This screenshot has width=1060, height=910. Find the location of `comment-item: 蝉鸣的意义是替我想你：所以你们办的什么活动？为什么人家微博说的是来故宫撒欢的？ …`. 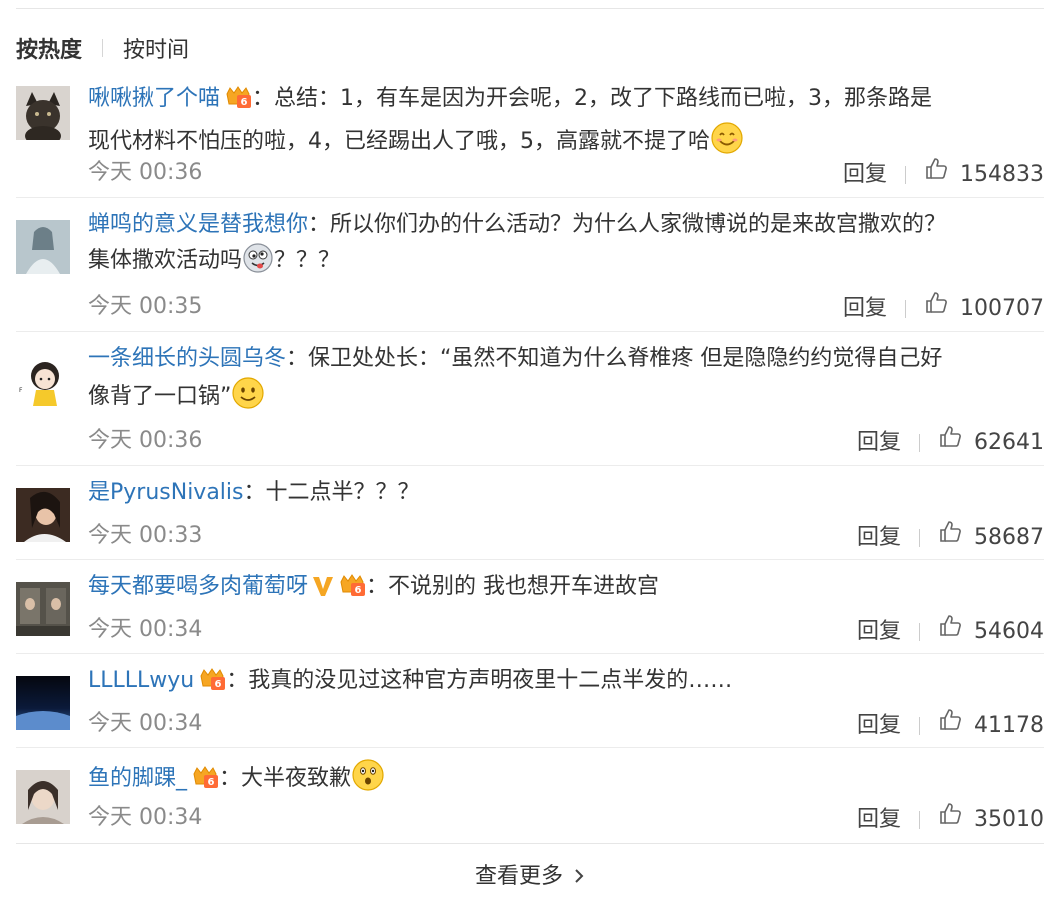

comment-item: 蝉鸣的意义是替我想你：所以你们办的什么活动？为什么人家微博说的是来故宫撒欢的？ … is located at coordinates (530, 265).